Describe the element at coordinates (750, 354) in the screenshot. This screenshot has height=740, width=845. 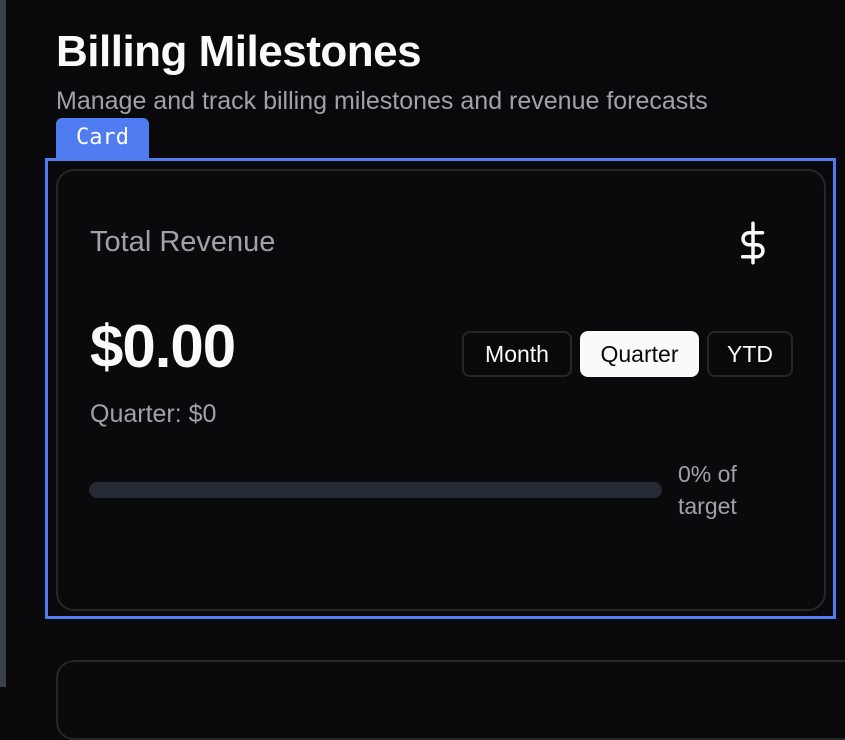
I see `period-ytd-button: YTD` at that location.